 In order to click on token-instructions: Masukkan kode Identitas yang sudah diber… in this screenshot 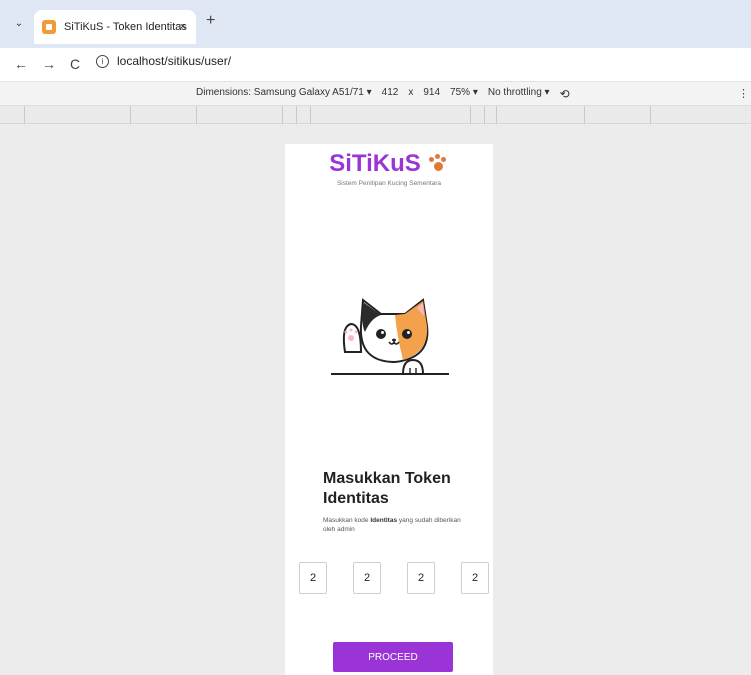, I will do `click(392, 525)`.